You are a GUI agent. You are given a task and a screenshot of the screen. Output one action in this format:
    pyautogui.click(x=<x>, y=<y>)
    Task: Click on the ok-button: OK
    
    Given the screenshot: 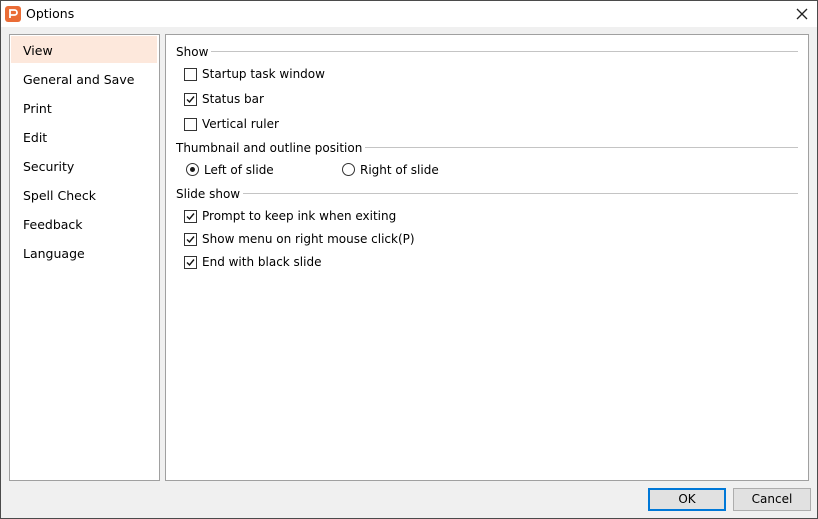 What is the action you would take?
    pyautogui.click(x=687, y=499)
    